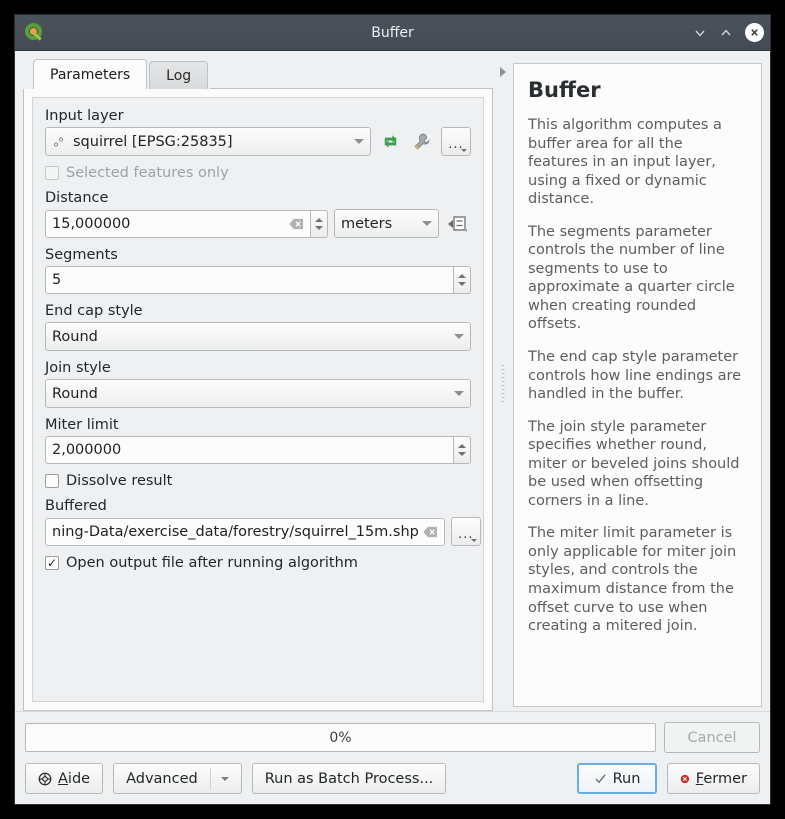  Describe the element at coordinates (75, 336) in the screenshot. I see `end-cap-style-value: Round` at that location.